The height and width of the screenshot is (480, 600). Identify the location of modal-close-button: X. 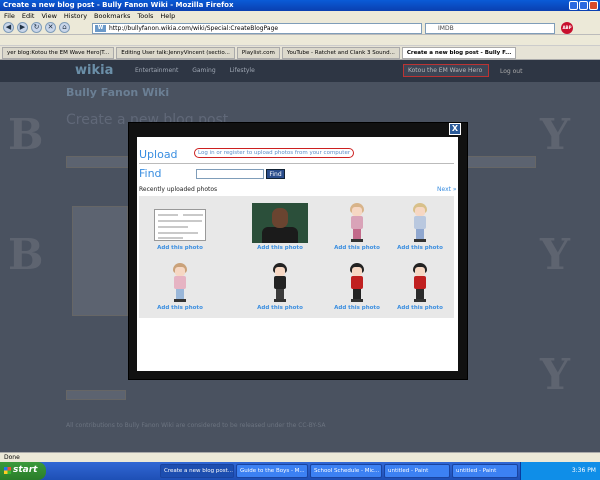
(455, 129).